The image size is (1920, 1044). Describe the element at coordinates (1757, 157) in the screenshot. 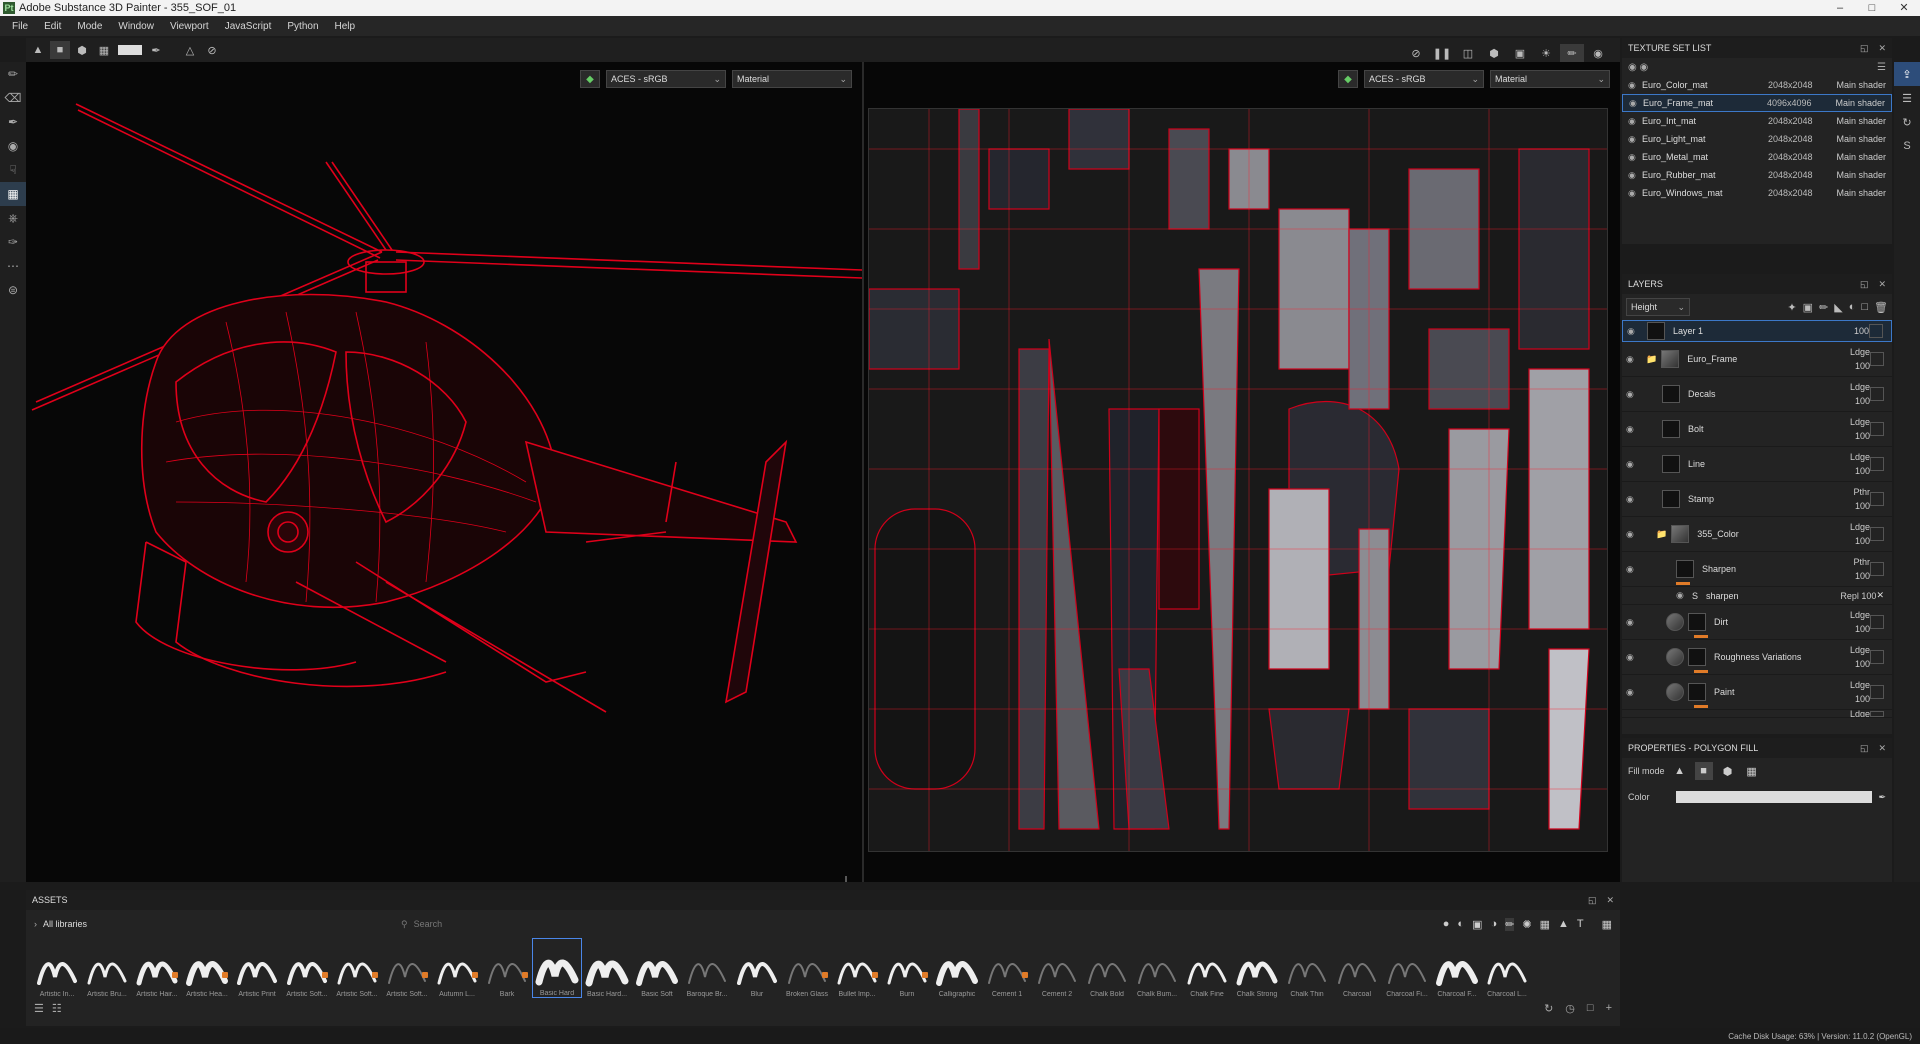

I see `texture-set-row: ◉ Euro_Metal_mat 2048x2048 Main shader` at that location.